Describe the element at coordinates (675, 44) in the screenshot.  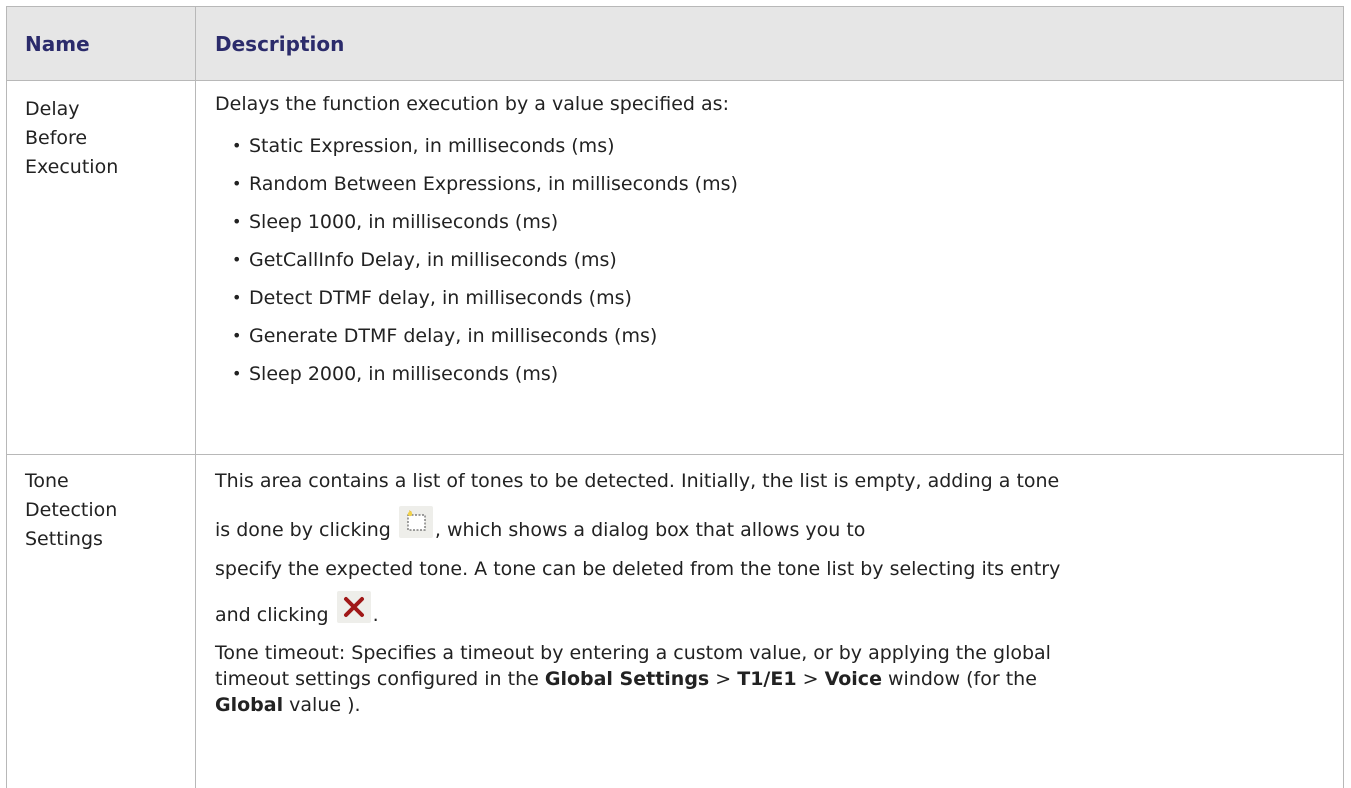
I see `table-header-row: Name Description` at that location.